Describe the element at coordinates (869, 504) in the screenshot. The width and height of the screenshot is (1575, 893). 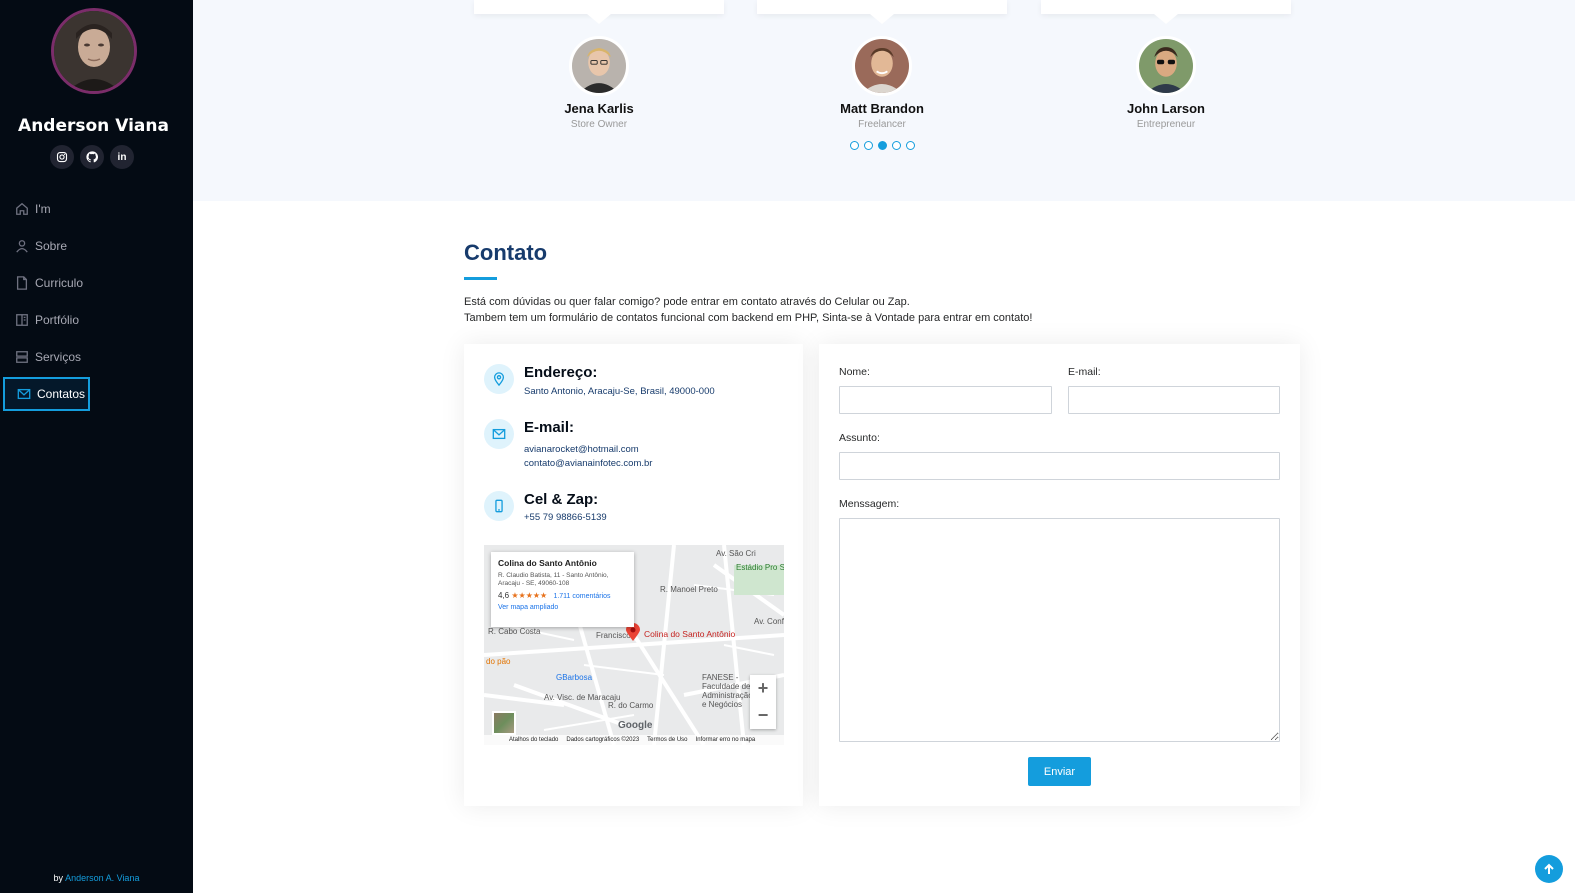
I see `message-label: Menssagem:` at that location.